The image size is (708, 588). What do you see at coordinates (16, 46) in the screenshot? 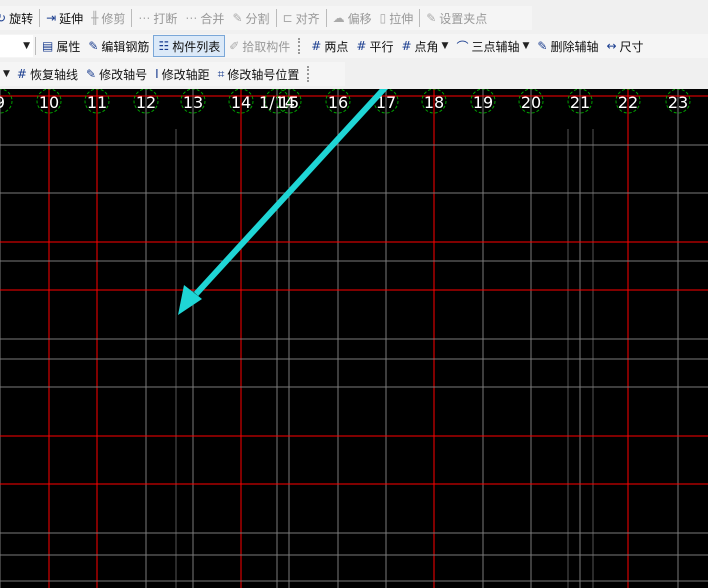
I see `layer-select: ▼` at bounding box center [16, 46].